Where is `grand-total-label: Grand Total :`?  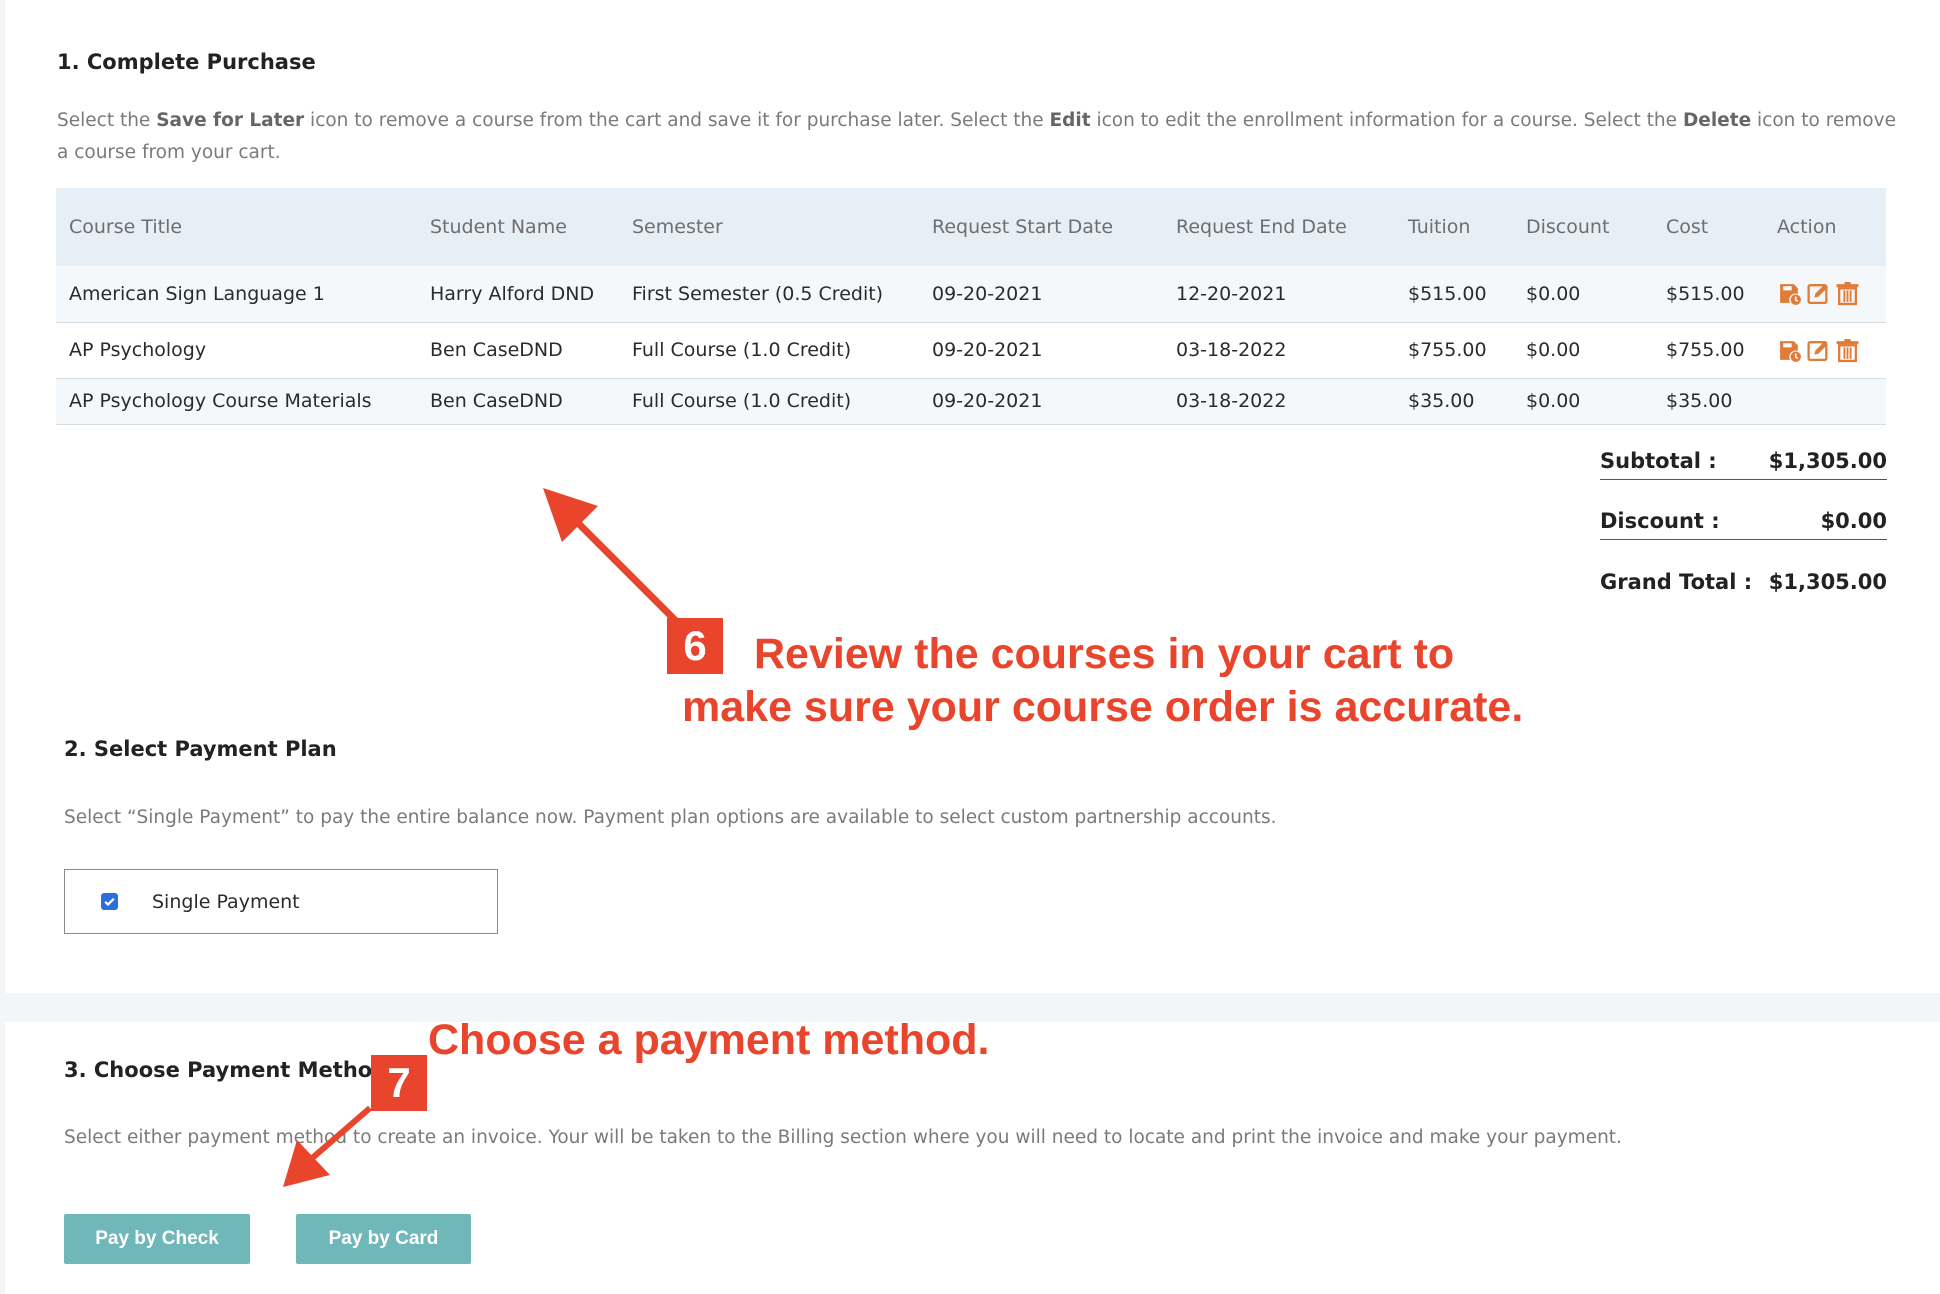 grand-total-label: Grand Total : is located at coordinates (1676, 582).